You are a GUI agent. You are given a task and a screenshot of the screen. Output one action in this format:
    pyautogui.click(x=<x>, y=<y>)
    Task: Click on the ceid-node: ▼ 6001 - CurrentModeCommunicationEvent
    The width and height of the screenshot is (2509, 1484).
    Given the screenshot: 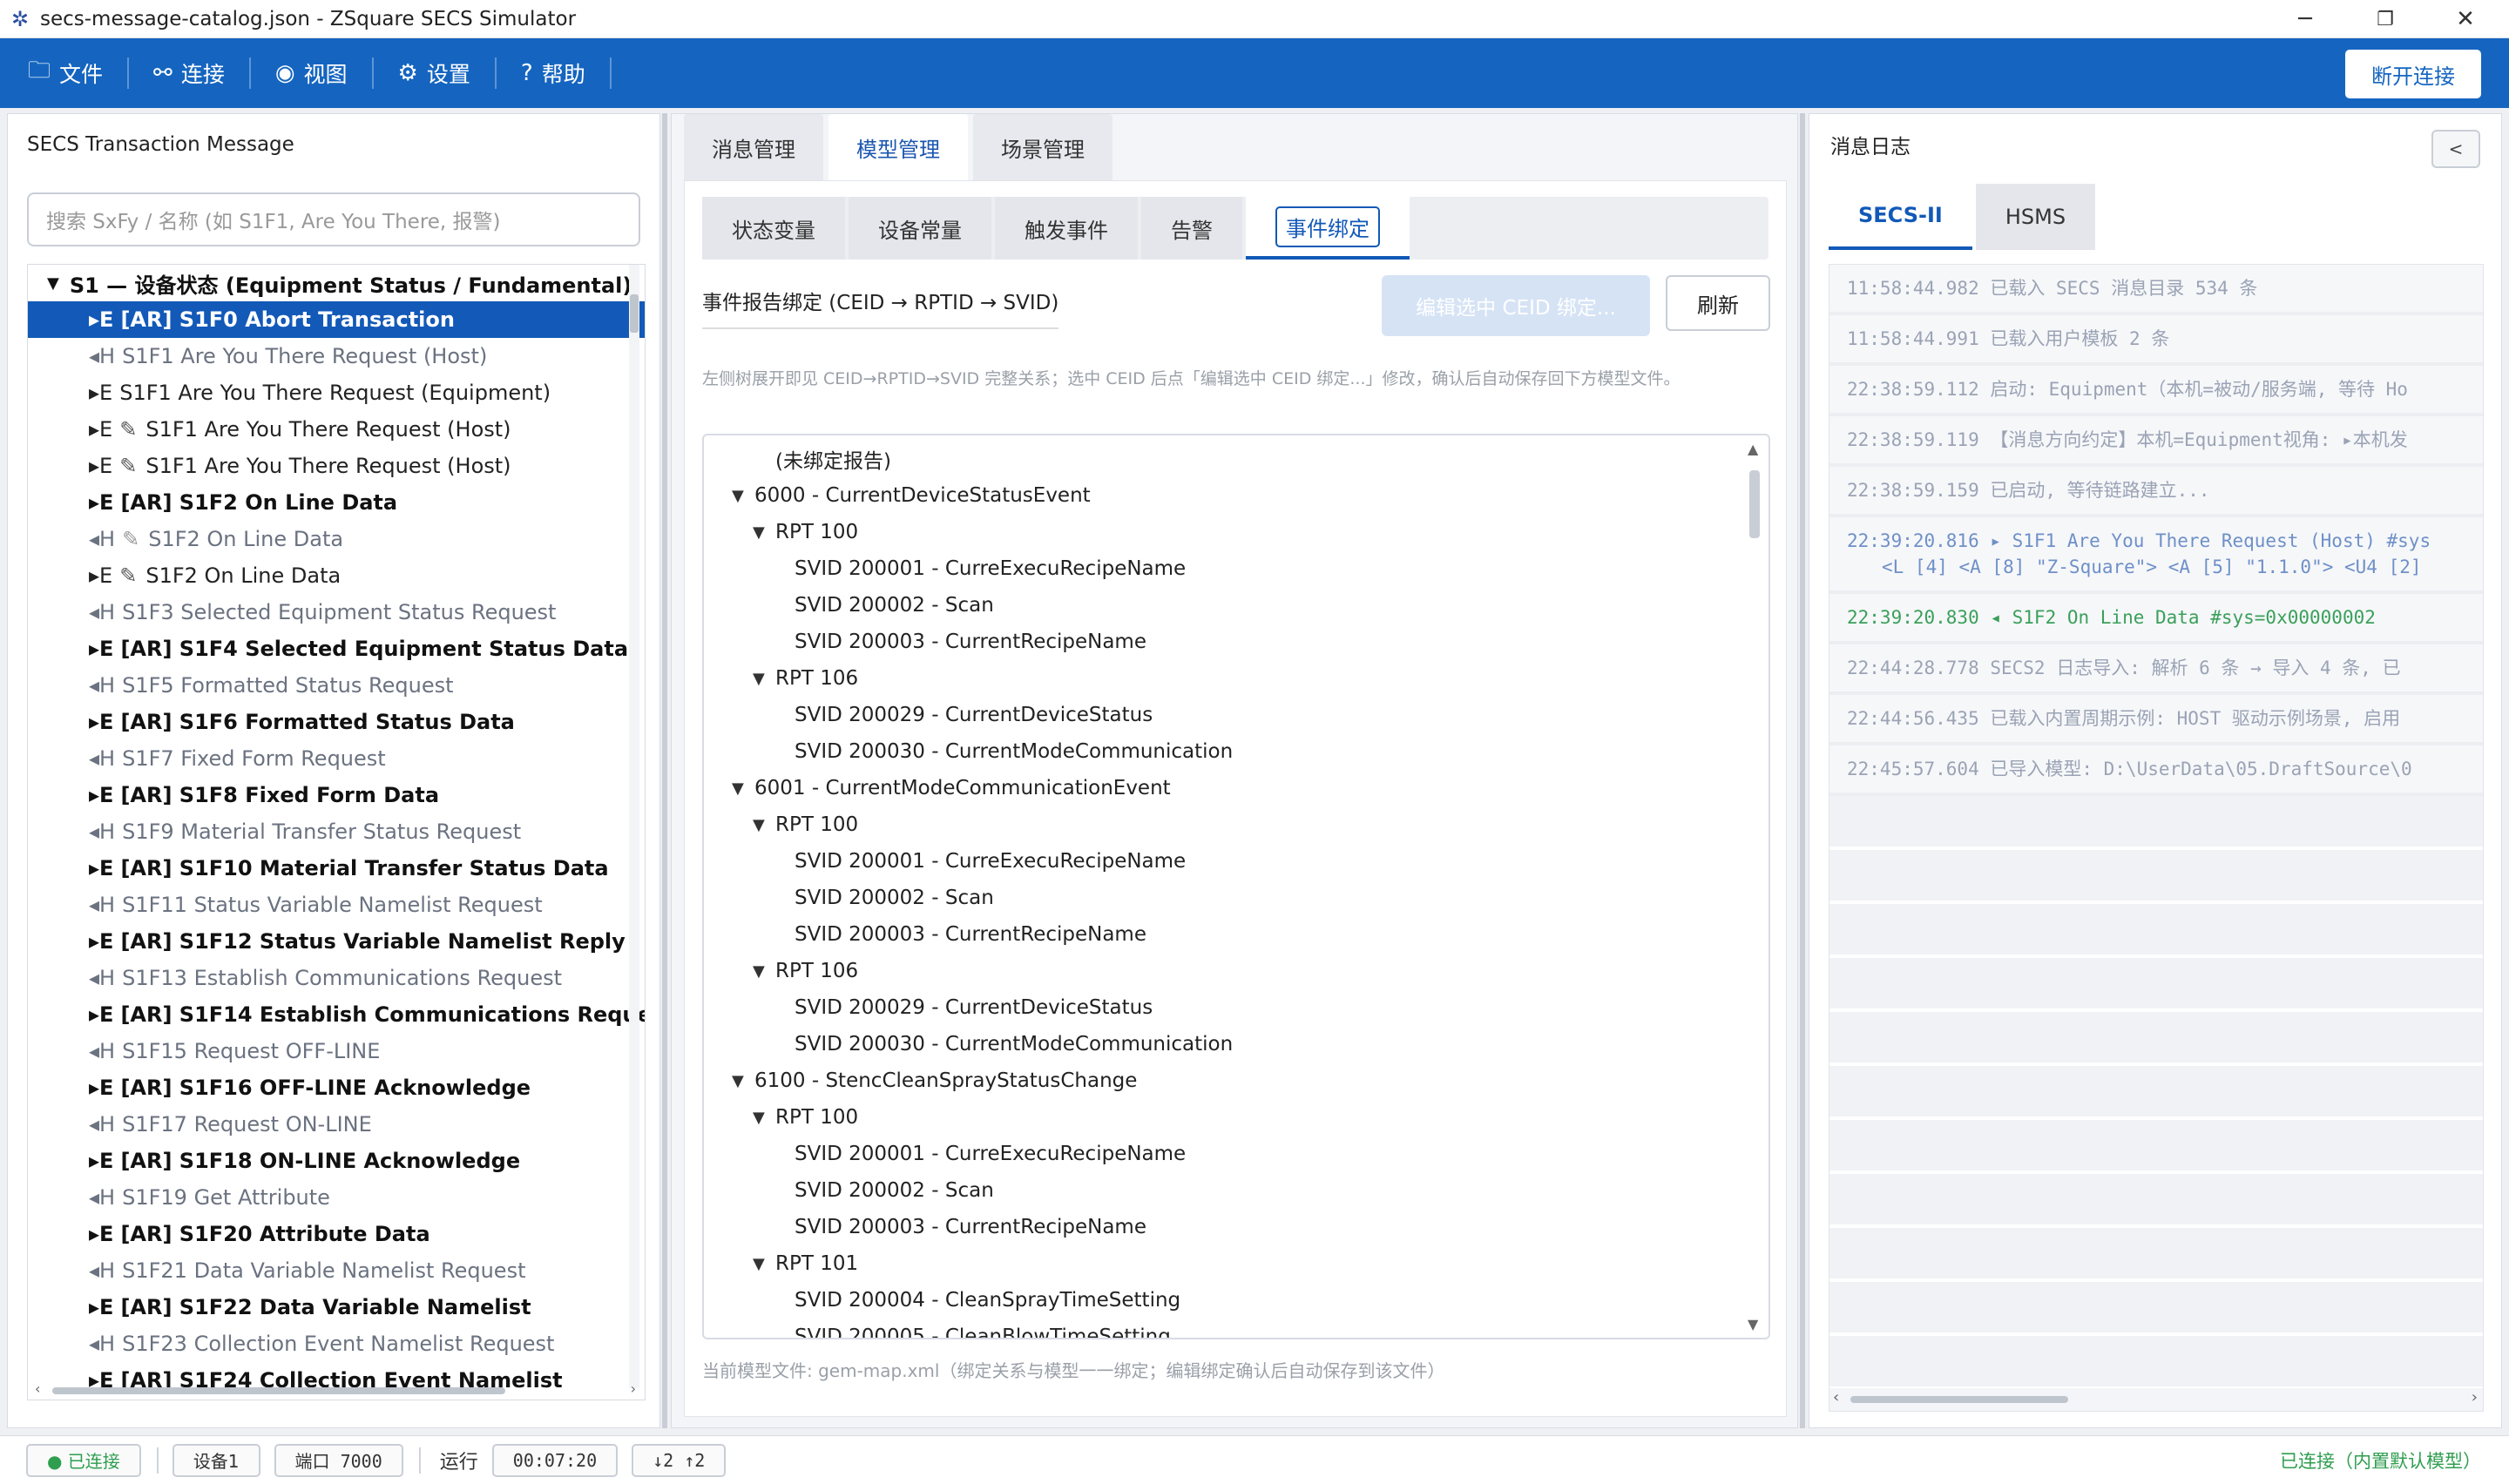 What is the action you would take?
    pyautogui.click(x=1236, y=788)
    